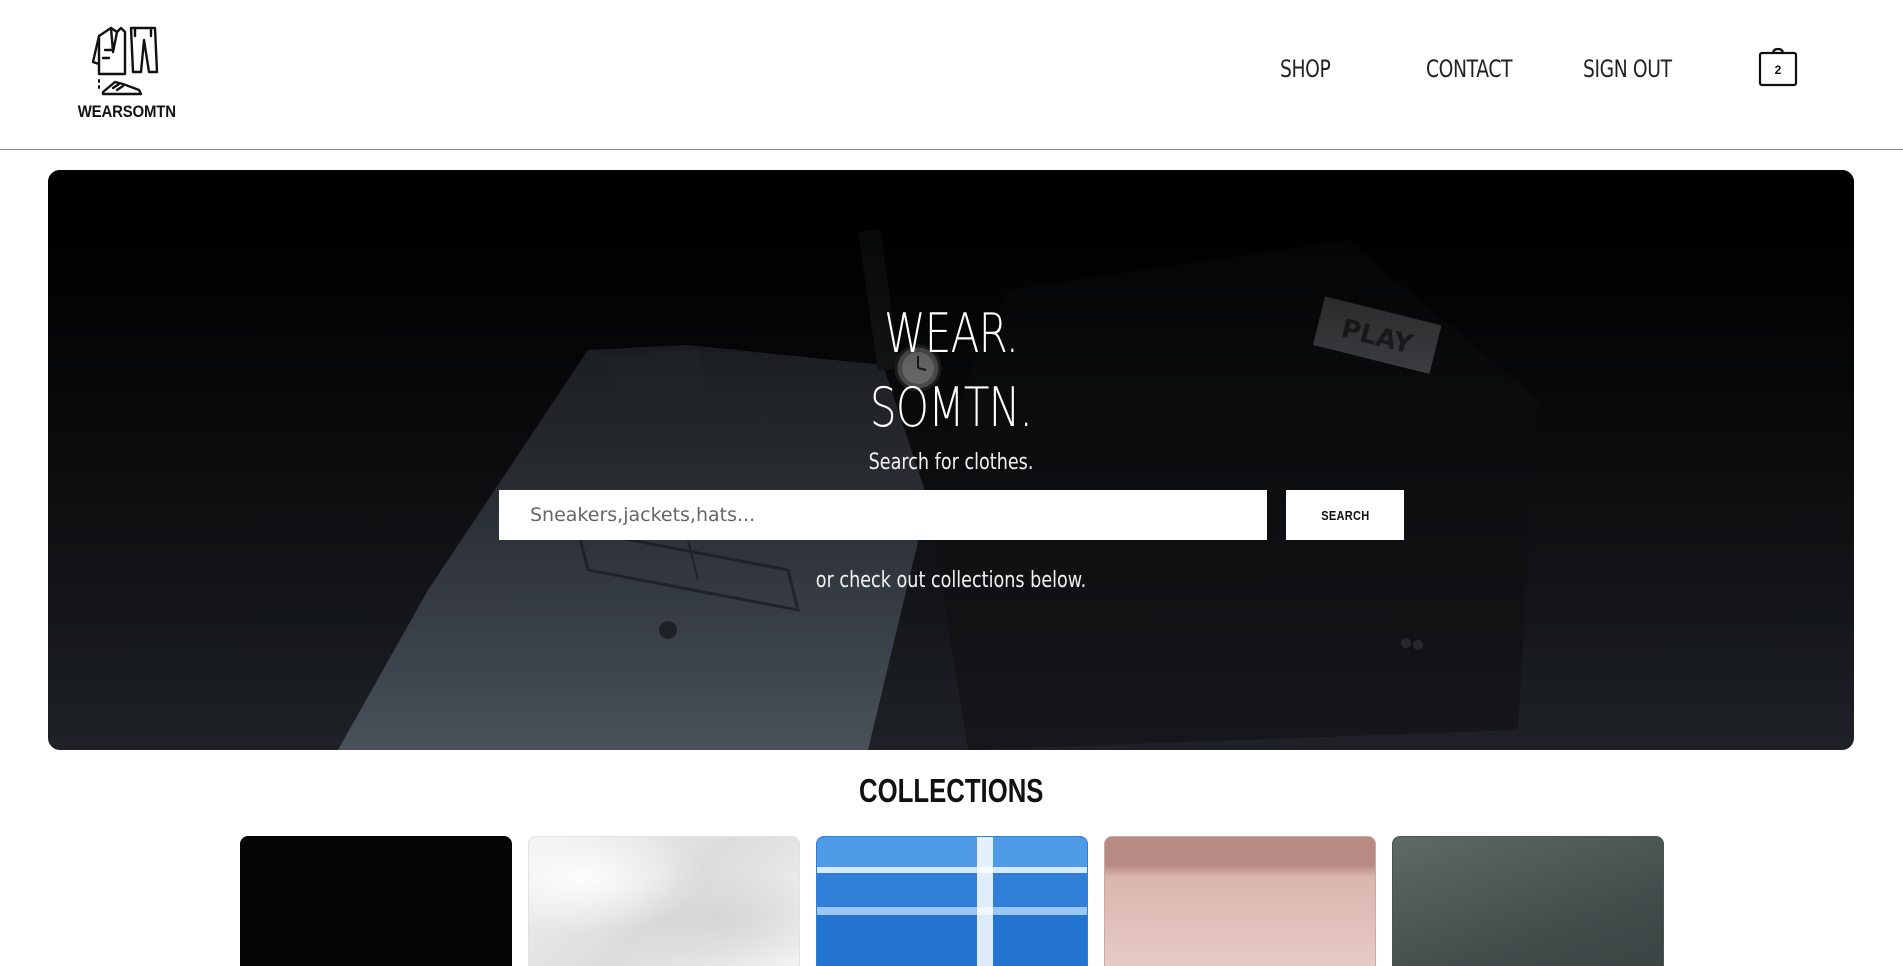 The height and width of the screenshot is (966, 1903). What do you see at coordinates (951, 407) in the screenshot?
I see `hero-title-line2: SOMTN.` at bounding box center [951, 407].